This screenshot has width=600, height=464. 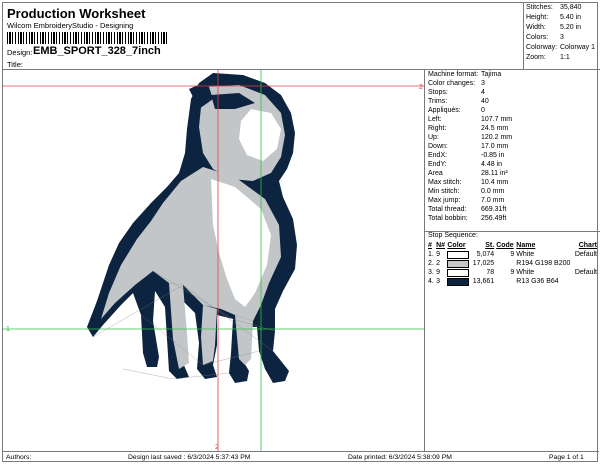 What do you see at coordinates (587, 245) in the screenshot?
I see `col-header: Chart` at bounding box center [587, 245].